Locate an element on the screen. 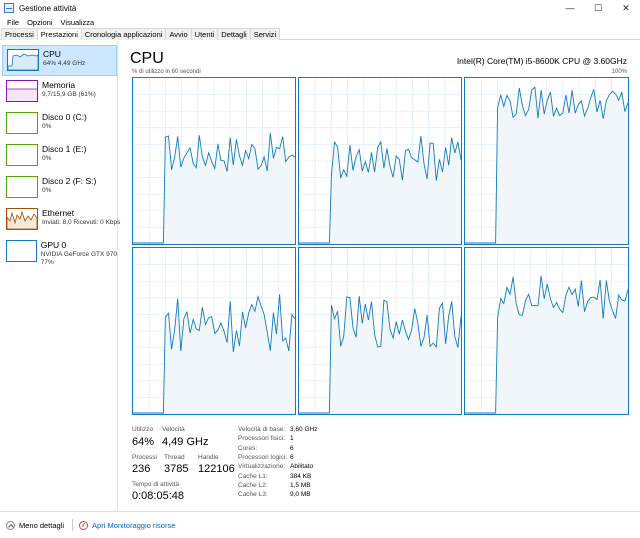  gpu-graph-icon is located at coordinates (21, 251).